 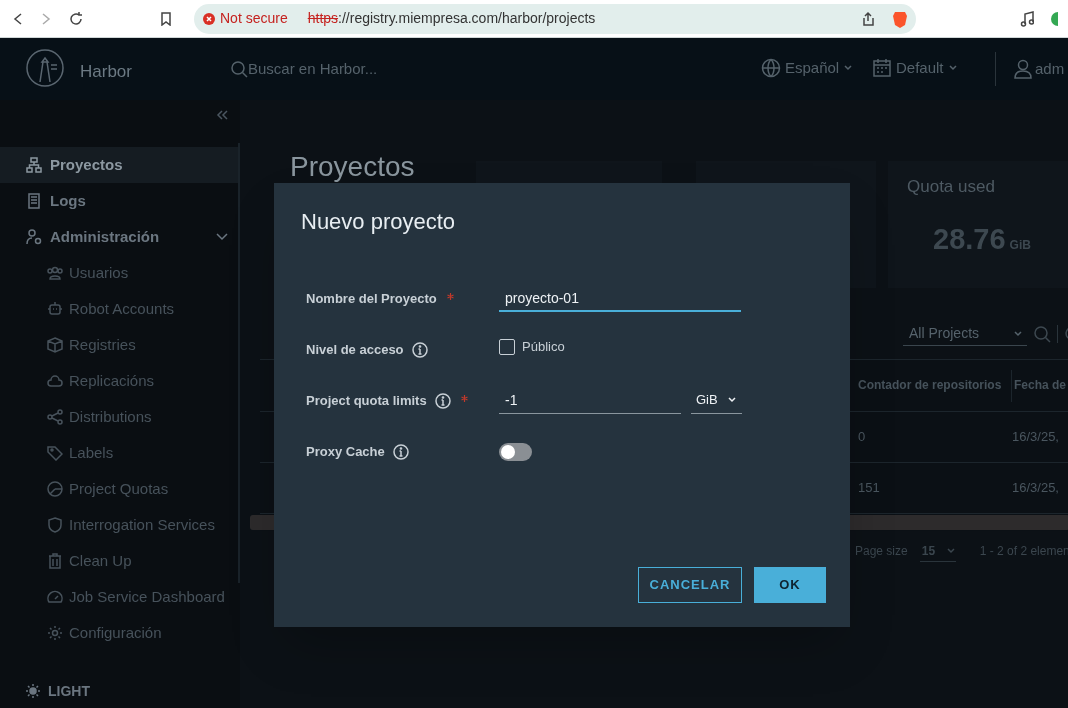 I want to click on bookmark-icon, so click(x=166, y=18).